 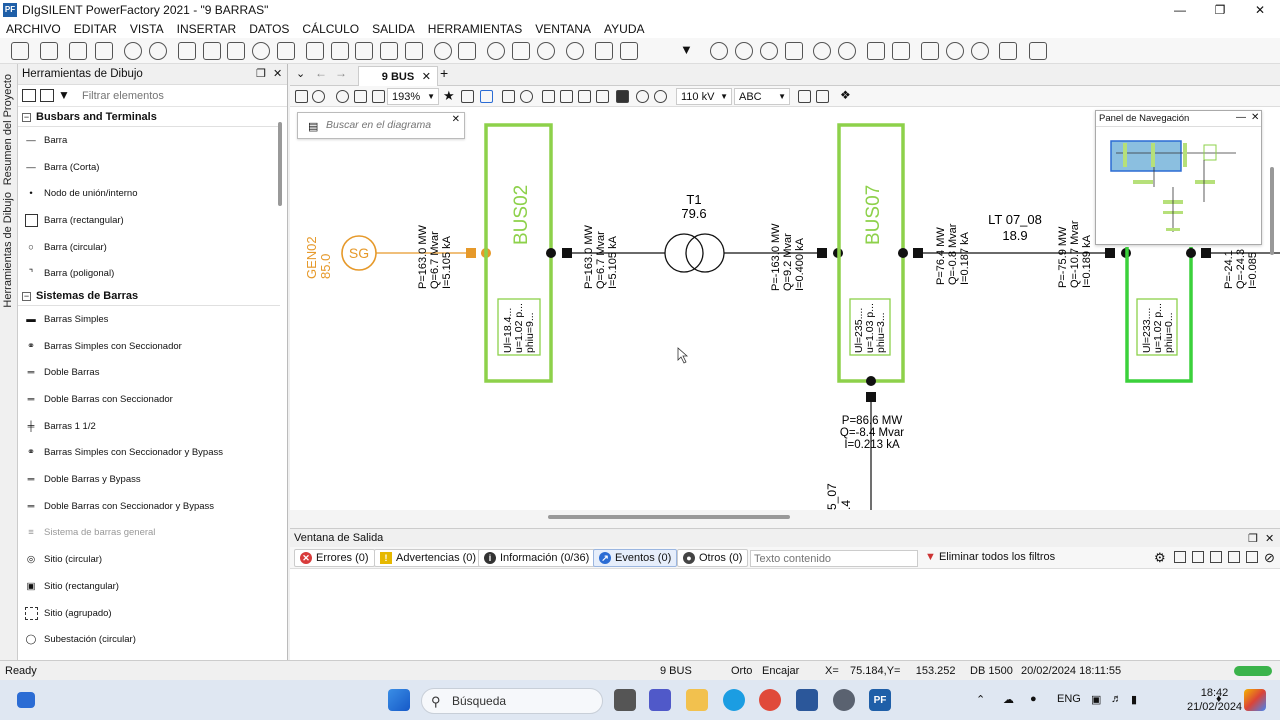 I want to click on zoom-in-icon, so click(x=955, y=51).